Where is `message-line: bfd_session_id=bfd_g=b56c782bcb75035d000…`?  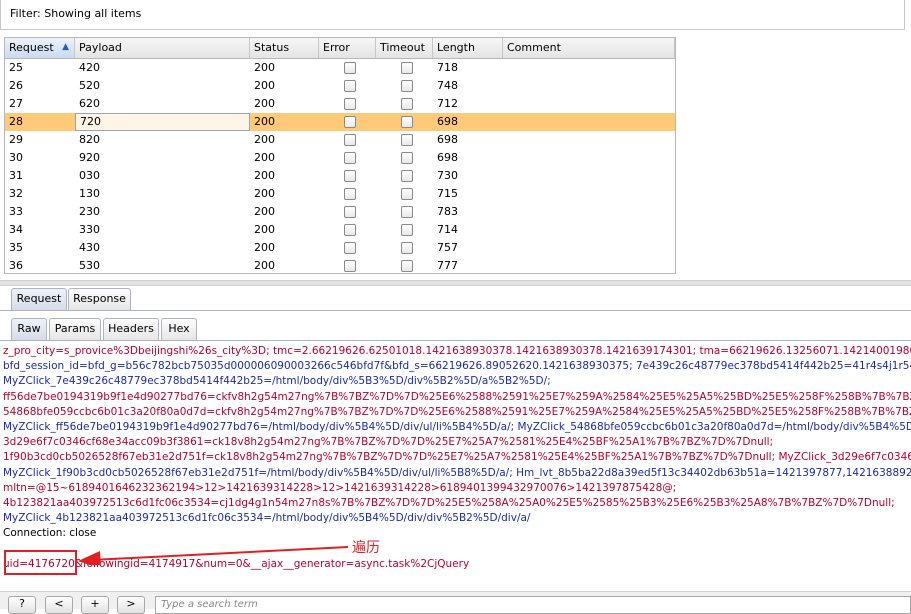
message-line: bfd_session_id=bfd_g=b56c782bcb75035d000… is located at coordinates (457, 366).